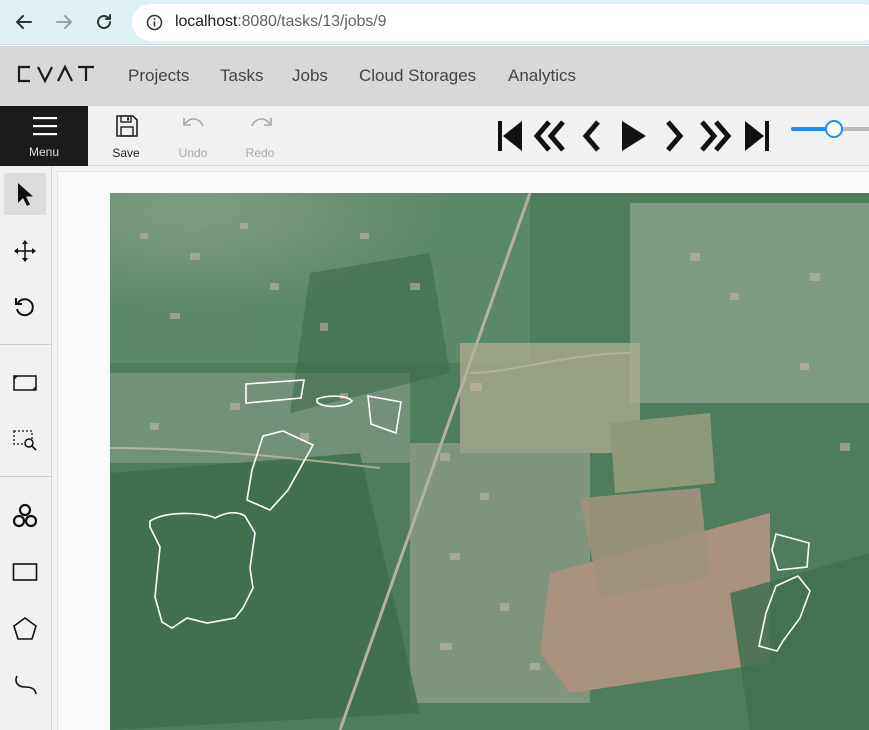 The image size is (869, 730). I want to click on save-button: Save, so click(126, 136).